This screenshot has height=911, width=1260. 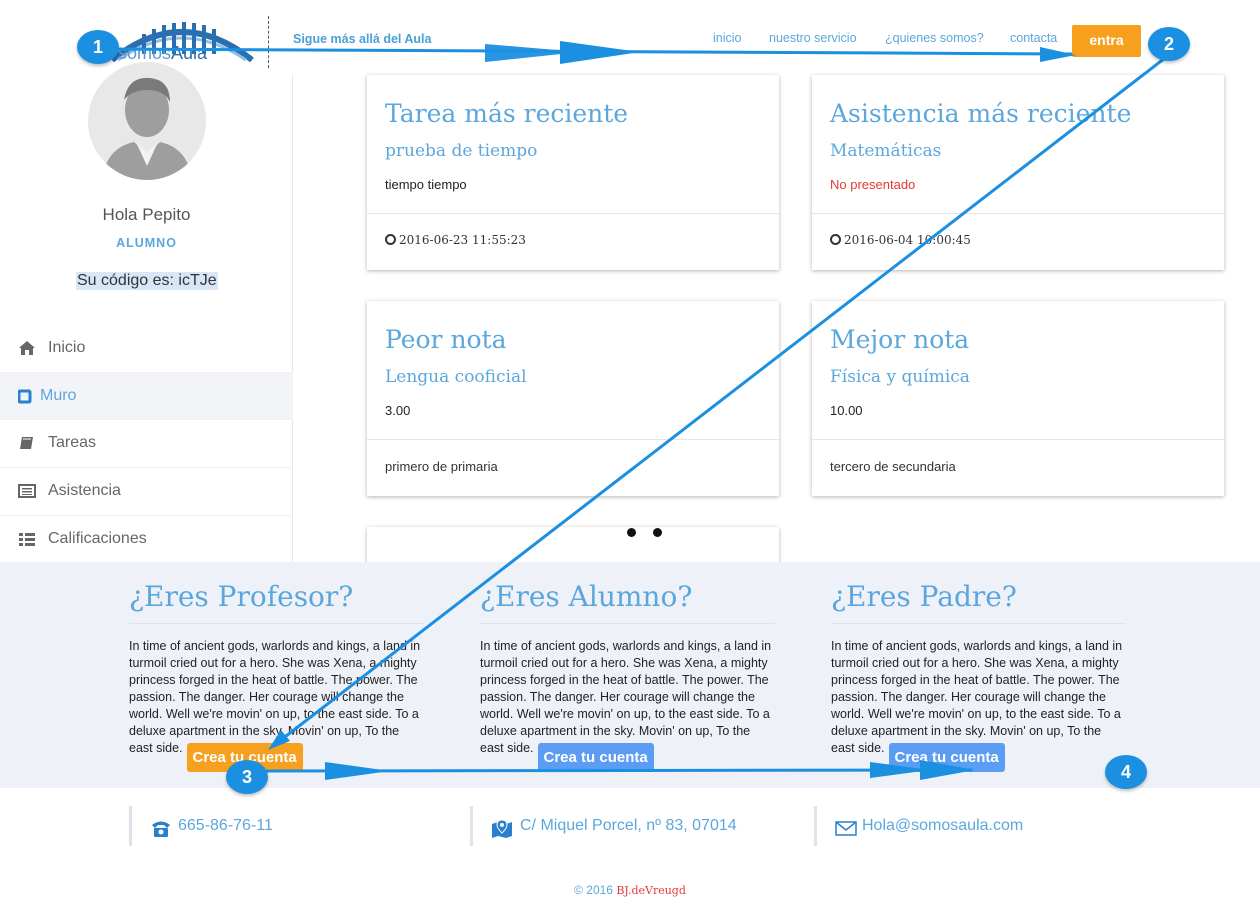 I want to click on role-title: ¿Eres Padre?, so click(x=978, y=602).